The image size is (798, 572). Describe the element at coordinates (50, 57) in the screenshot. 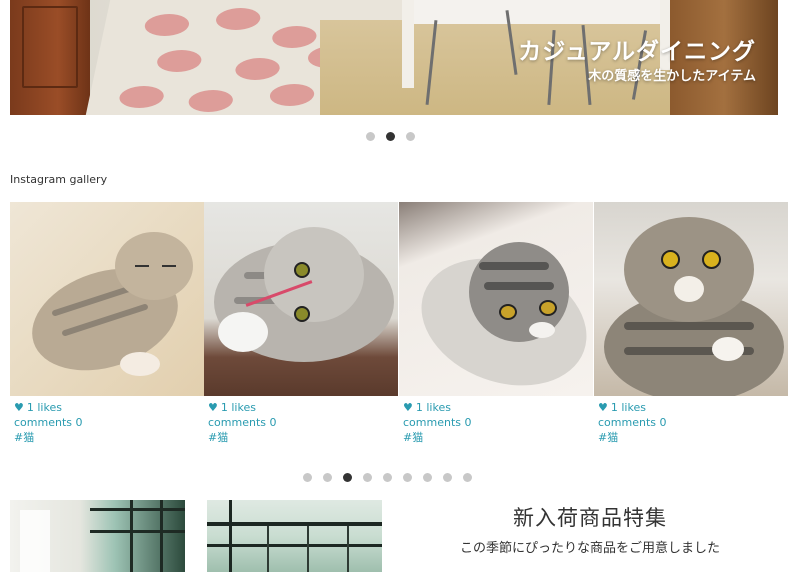

I see `hero-door` at that location.